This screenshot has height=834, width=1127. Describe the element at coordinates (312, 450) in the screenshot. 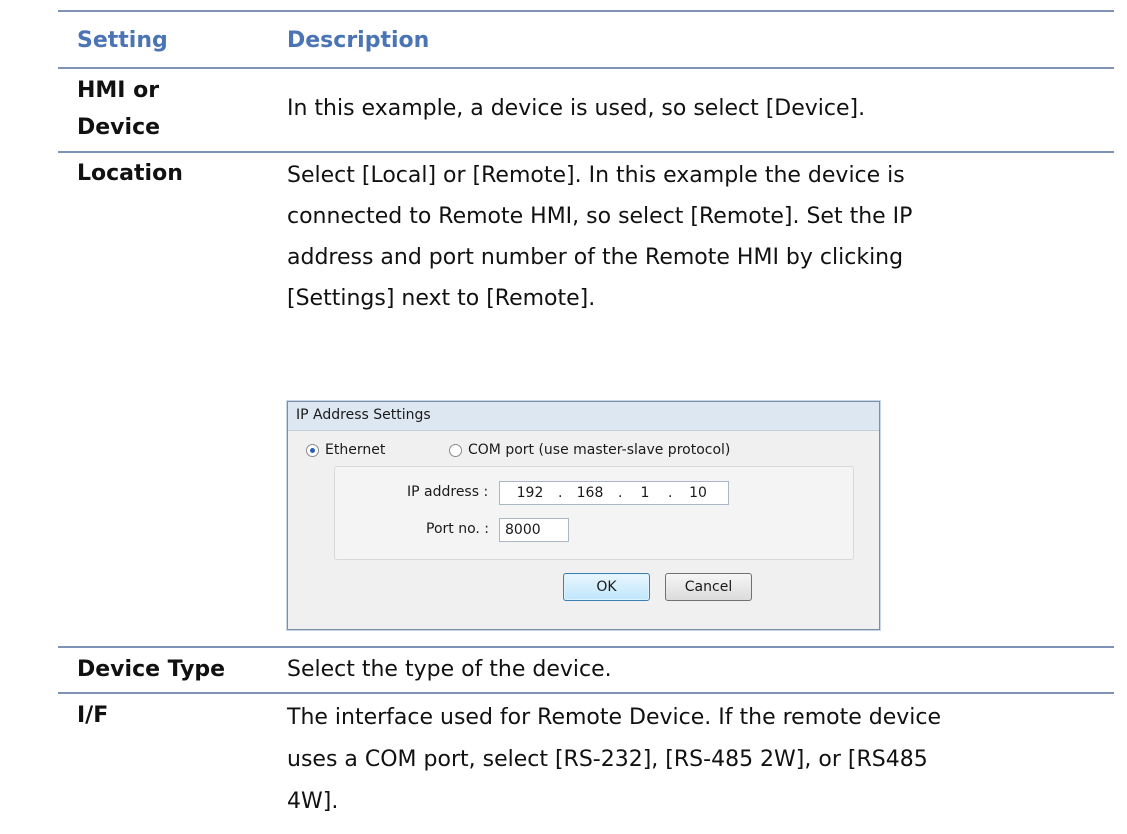

I see `radio-selected-icon` at that location.